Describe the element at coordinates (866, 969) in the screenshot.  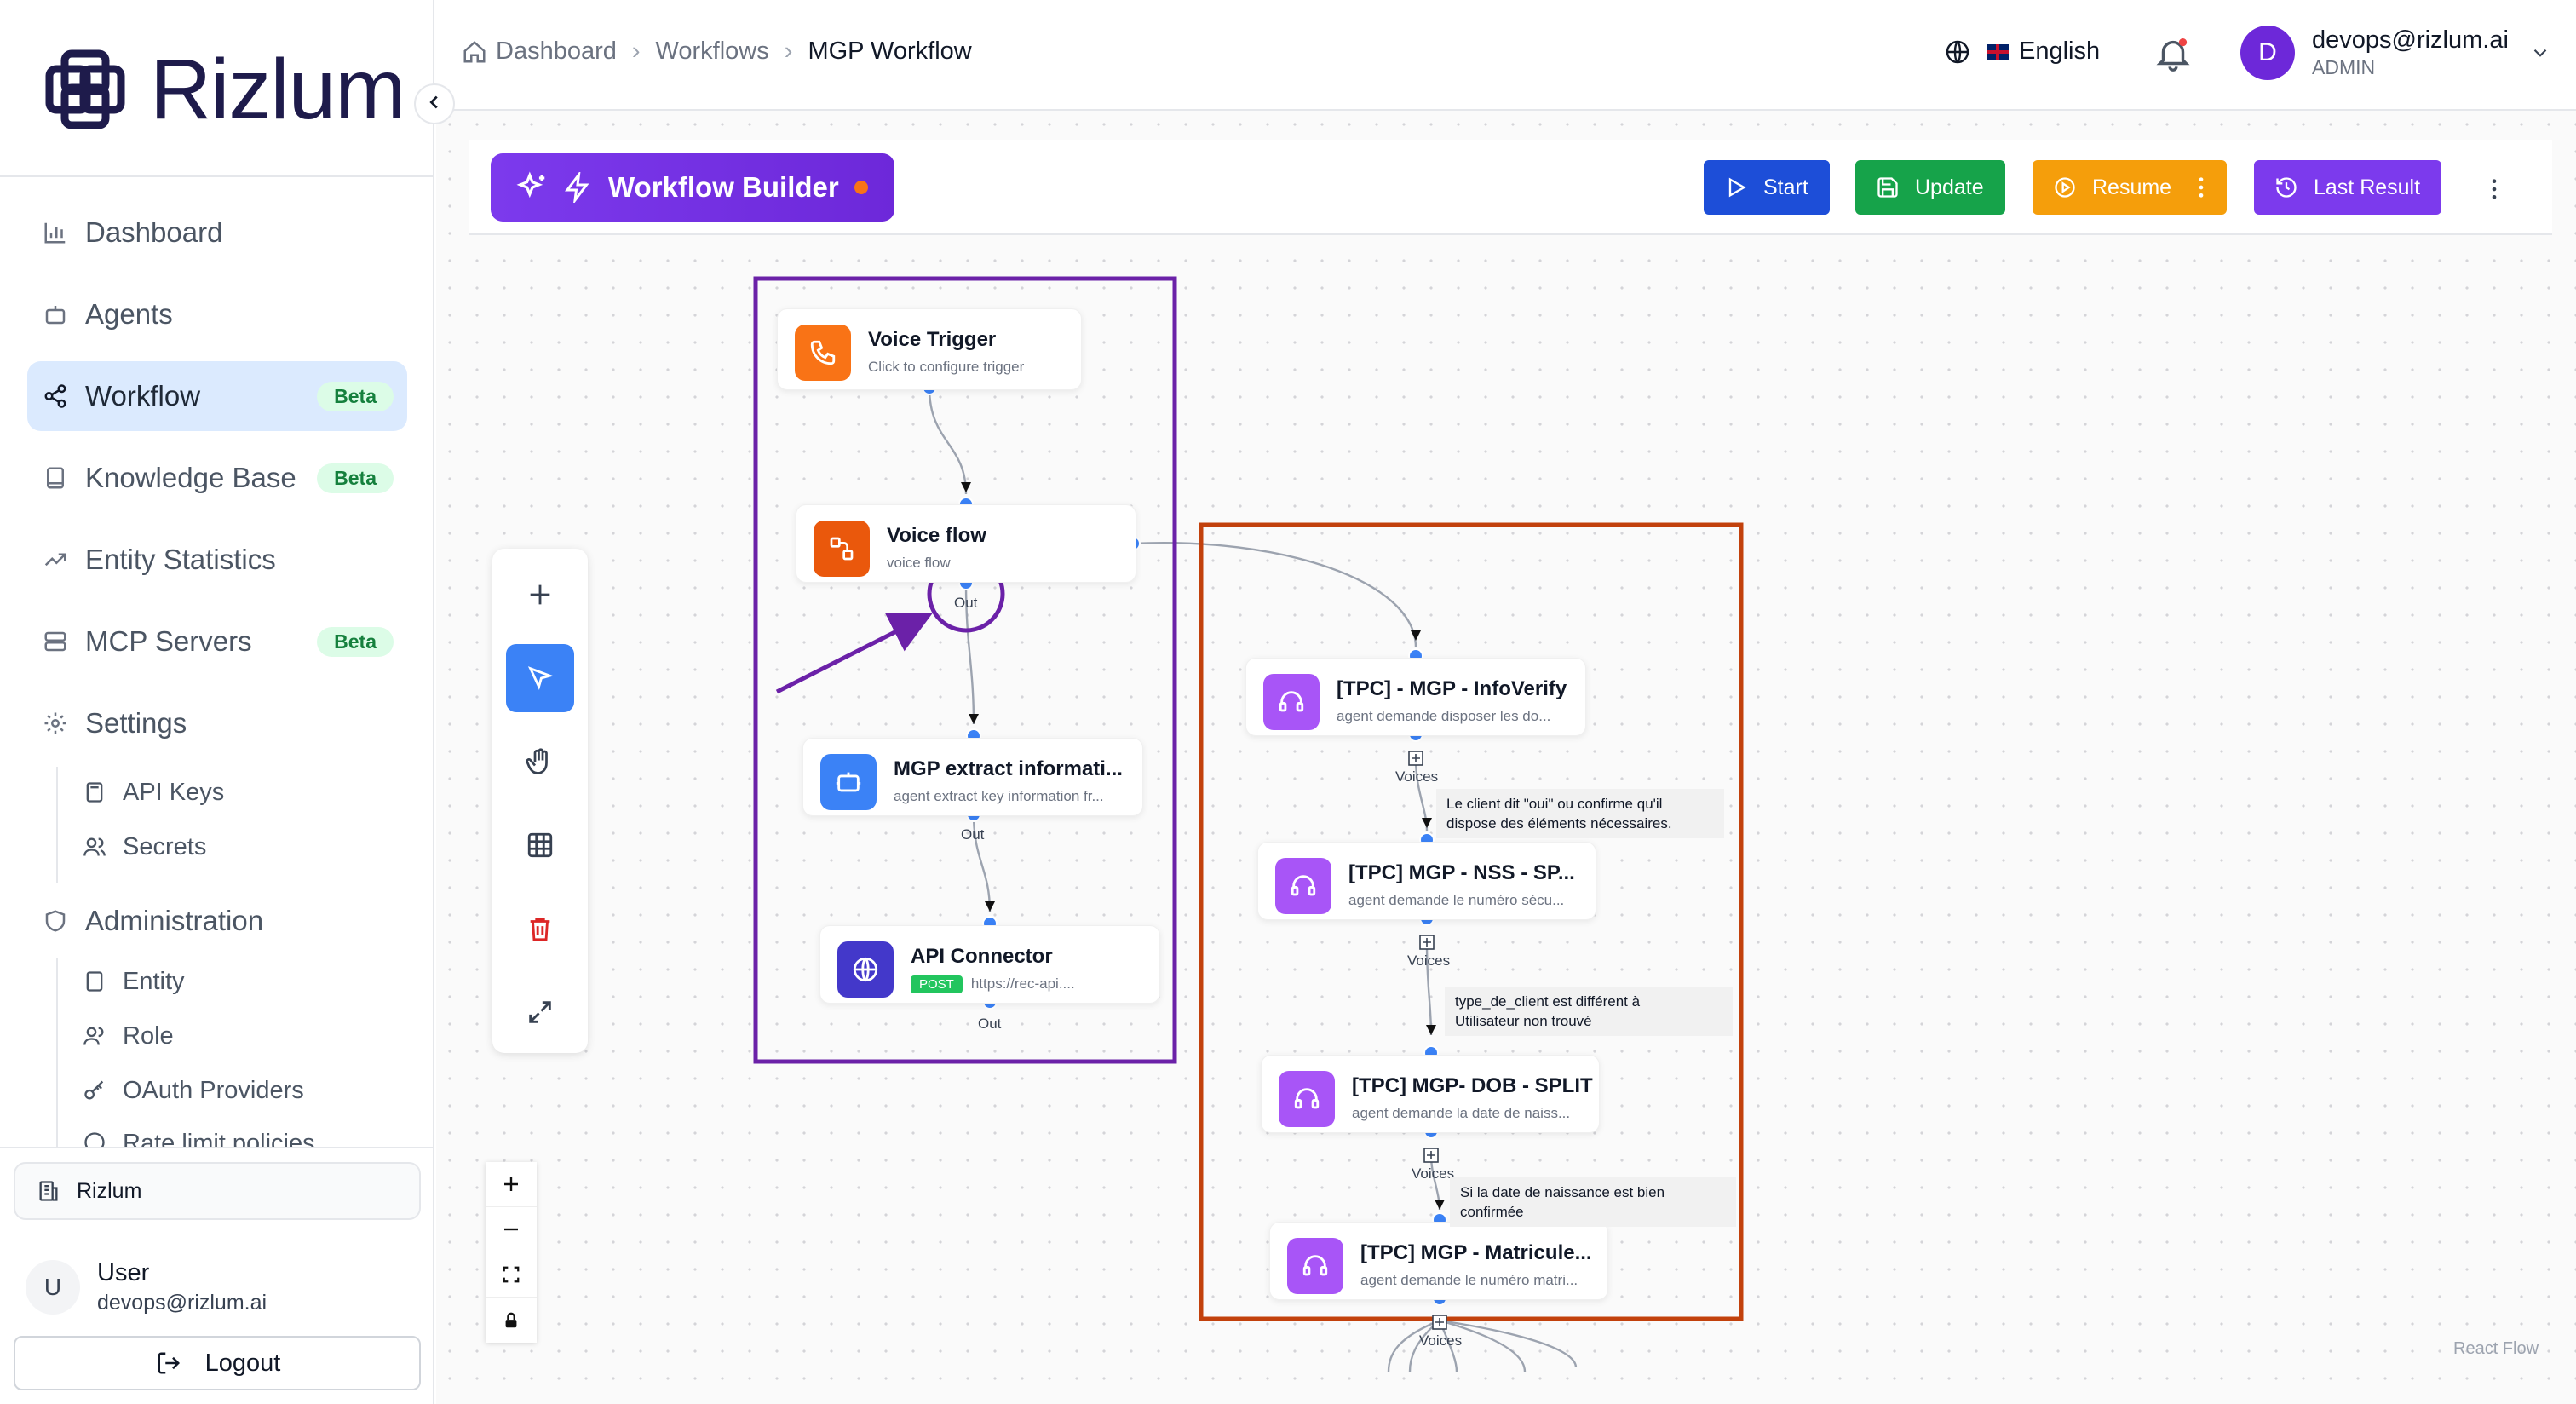
I see `globe-icon` at that location.